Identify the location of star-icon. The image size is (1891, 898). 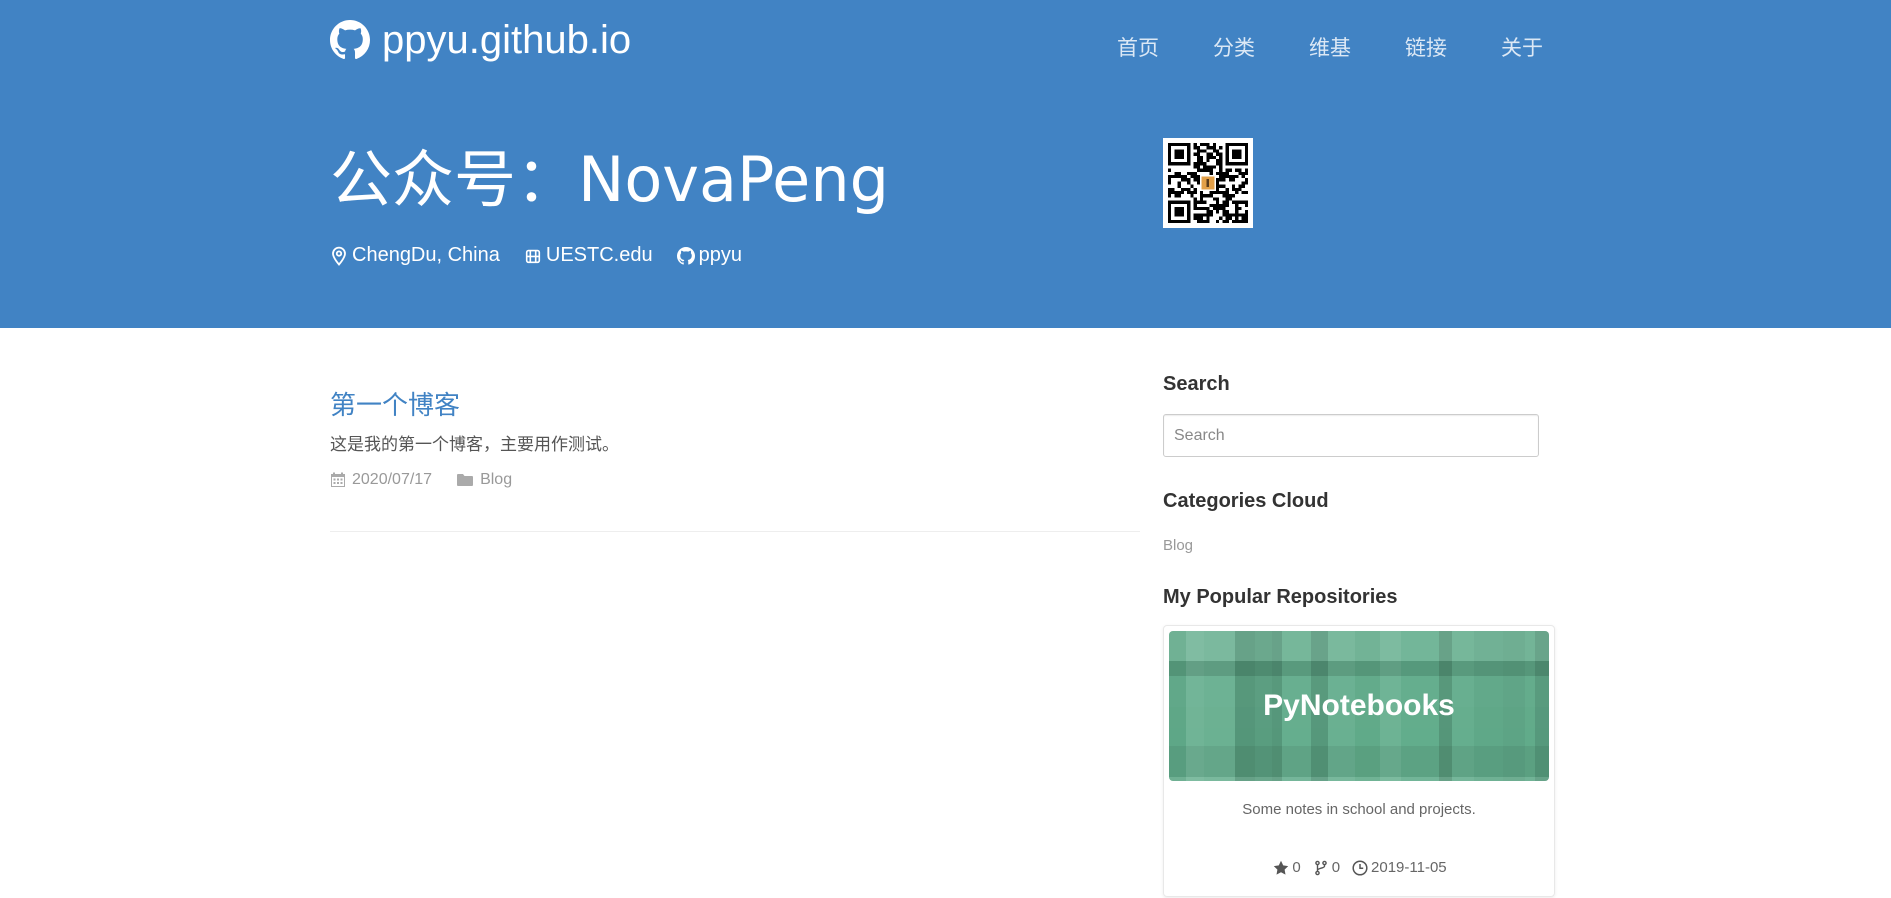
(1281, 867).